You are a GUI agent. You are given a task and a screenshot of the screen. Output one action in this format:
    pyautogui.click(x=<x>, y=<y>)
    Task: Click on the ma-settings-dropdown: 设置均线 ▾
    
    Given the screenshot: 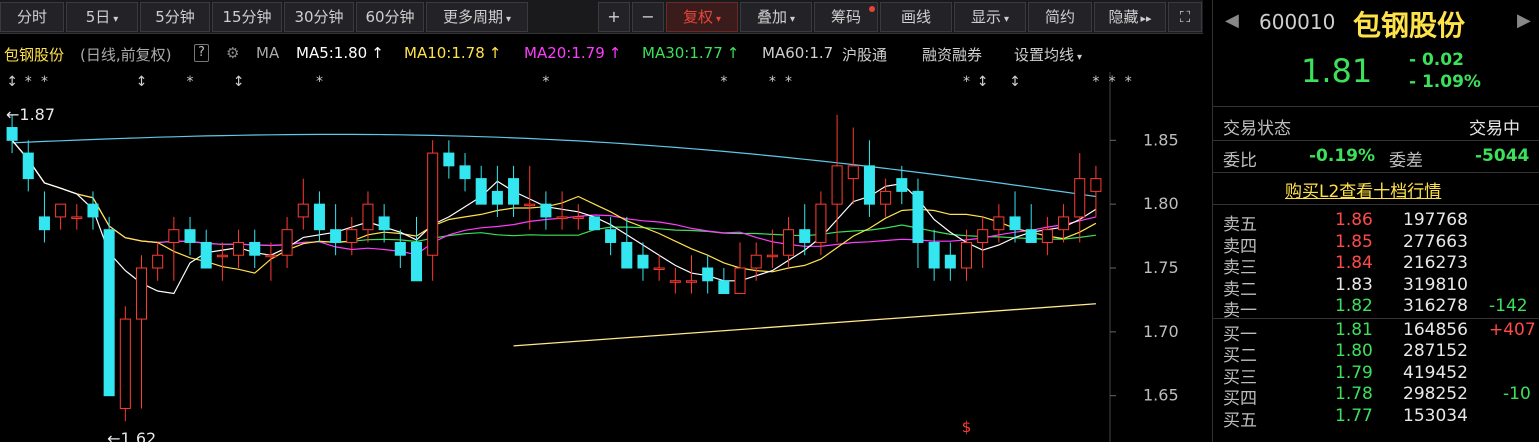 What is the action you would take?
    pyautogui.click(x=1048, y=54)
    